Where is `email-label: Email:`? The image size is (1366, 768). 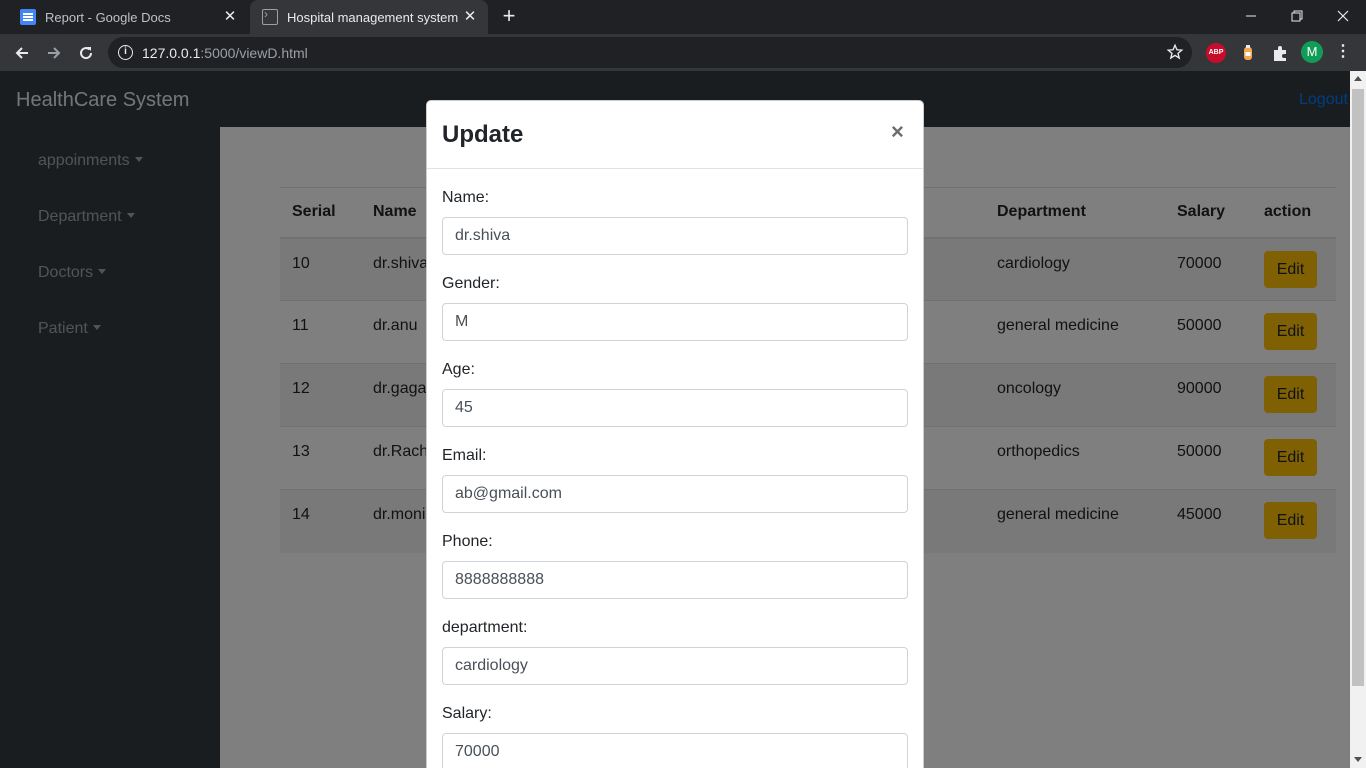
email-label: Email: is located at coordinates (464, 455).